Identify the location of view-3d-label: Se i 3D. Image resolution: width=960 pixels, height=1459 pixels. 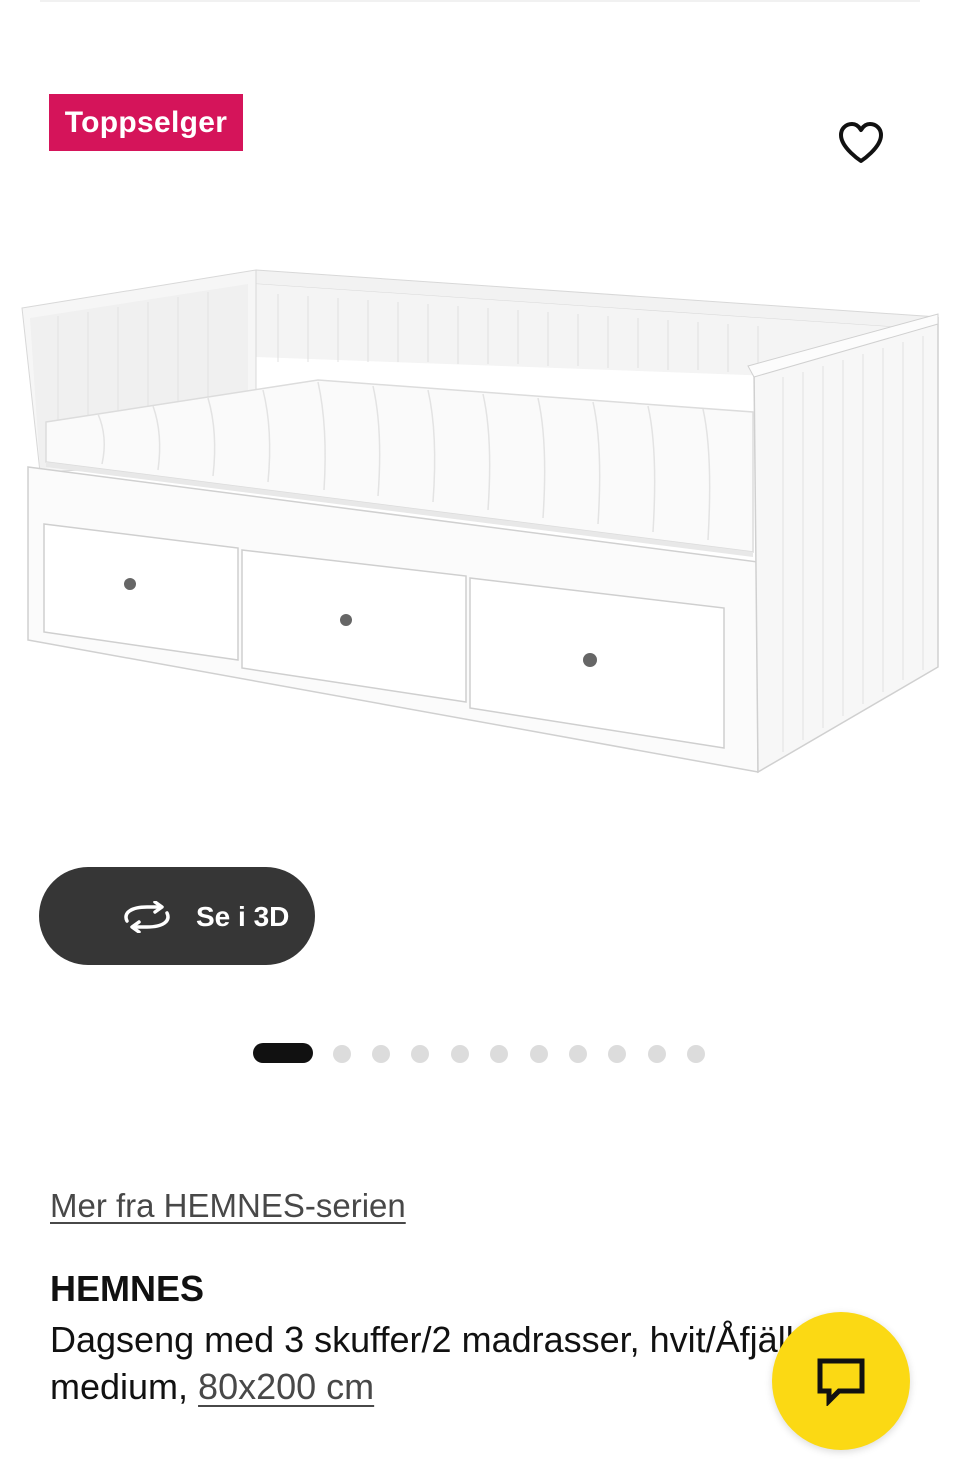
(243, 916).